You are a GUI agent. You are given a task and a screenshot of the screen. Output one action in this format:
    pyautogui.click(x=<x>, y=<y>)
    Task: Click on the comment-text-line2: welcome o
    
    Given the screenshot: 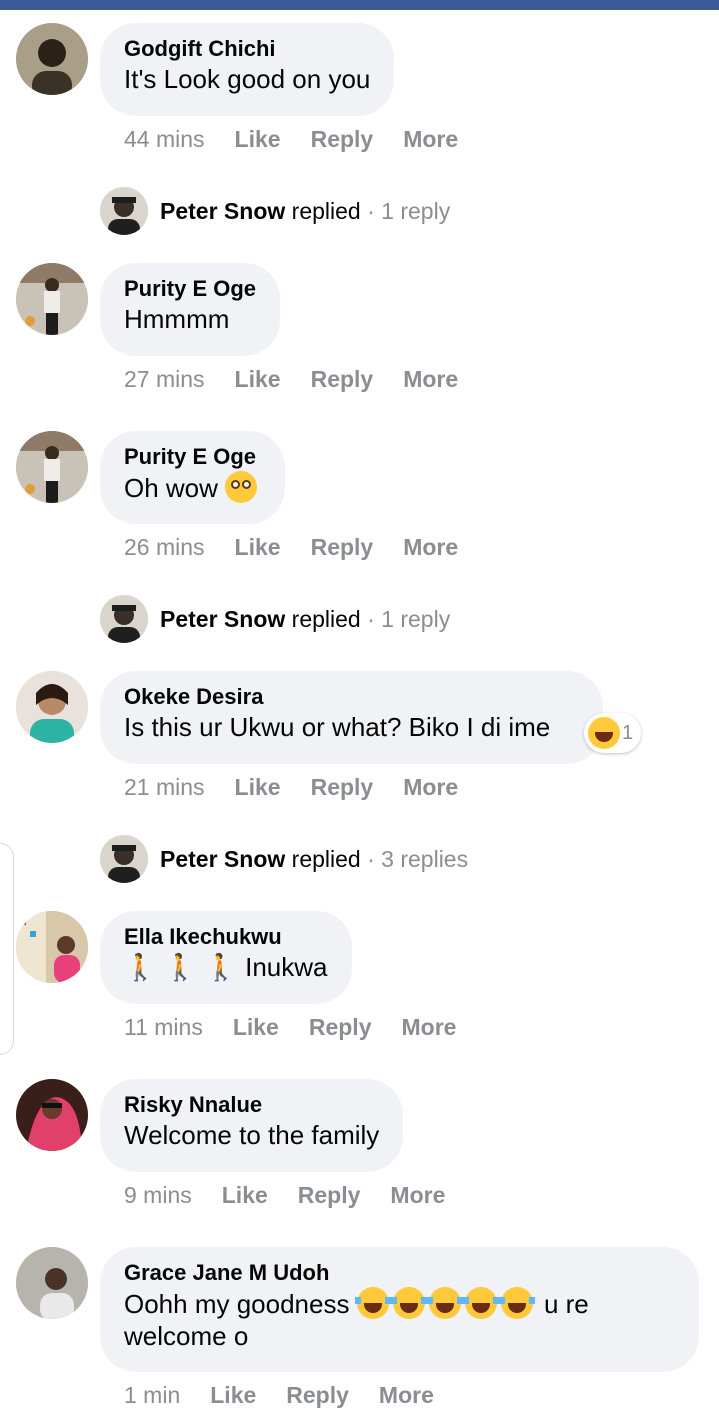 What is the action you would take?
    pyautogui.click(x=186, y=1336)
    